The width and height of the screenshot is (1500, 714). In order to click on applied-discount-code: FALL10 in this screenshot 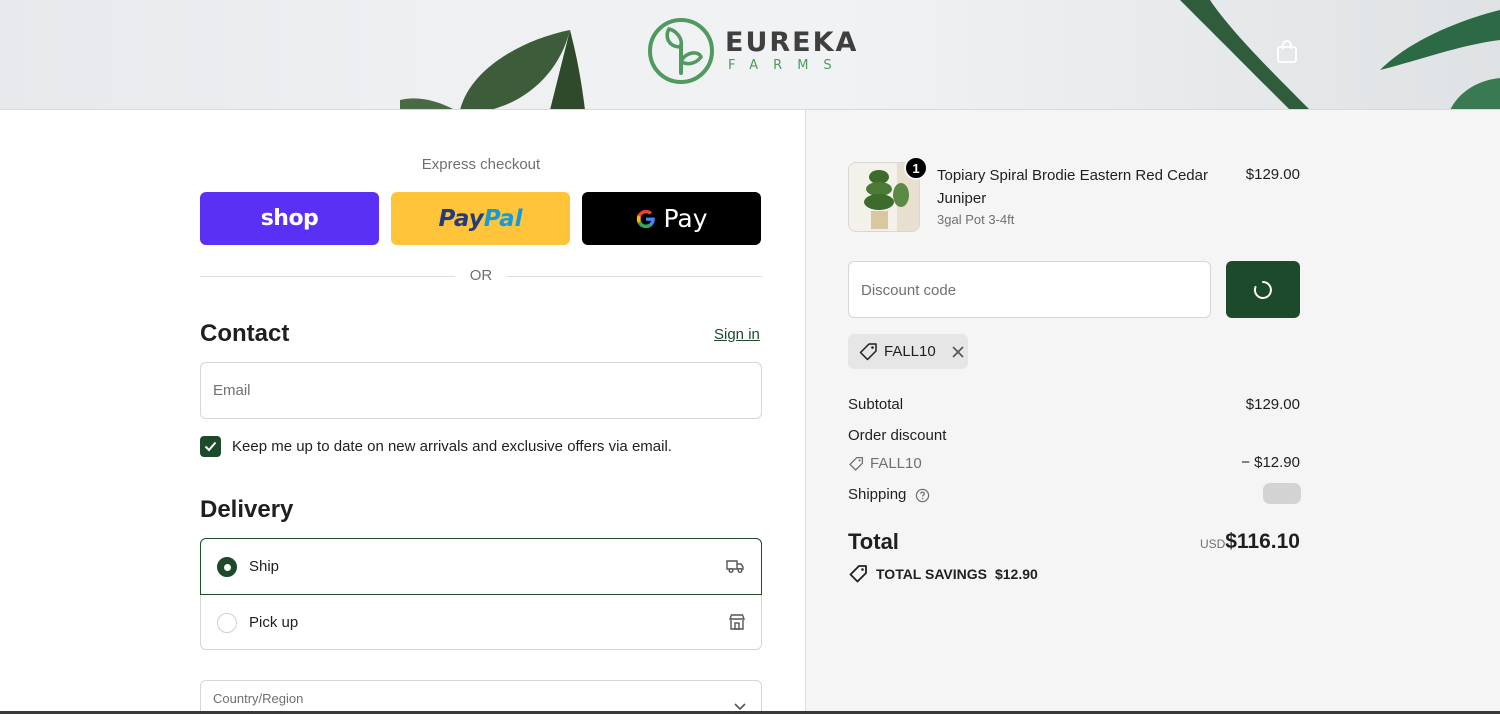, I will do `click(910, 351)`.